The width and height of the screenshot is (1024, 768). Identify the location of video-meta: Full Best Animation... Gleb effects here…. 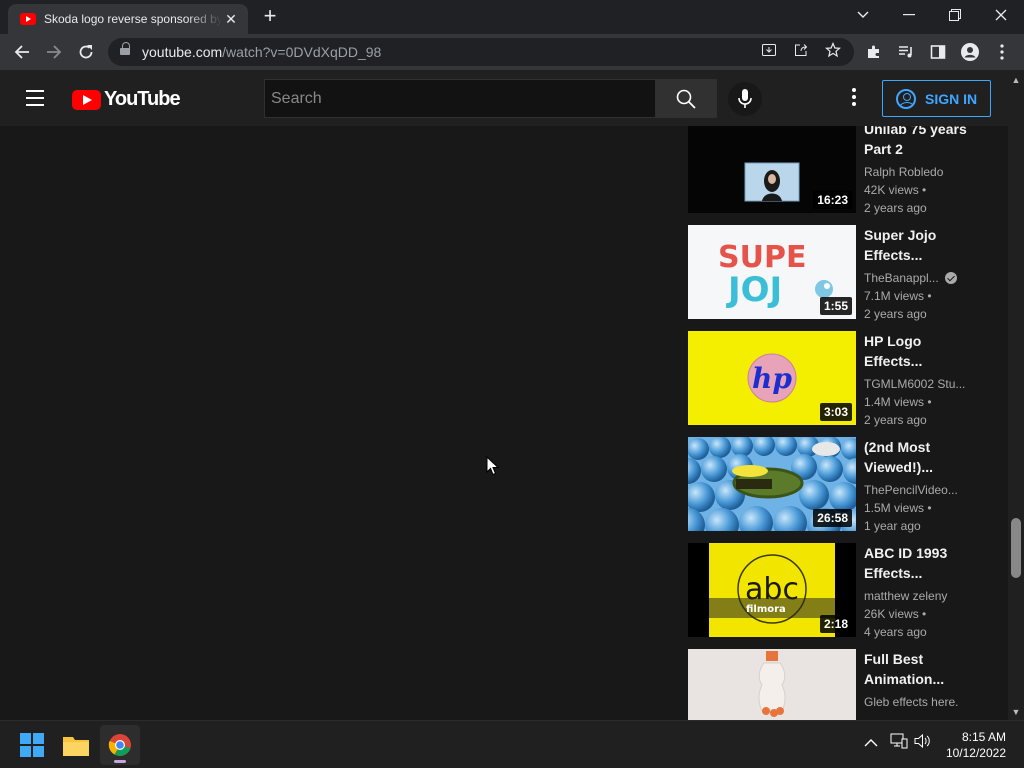
(918, 680).